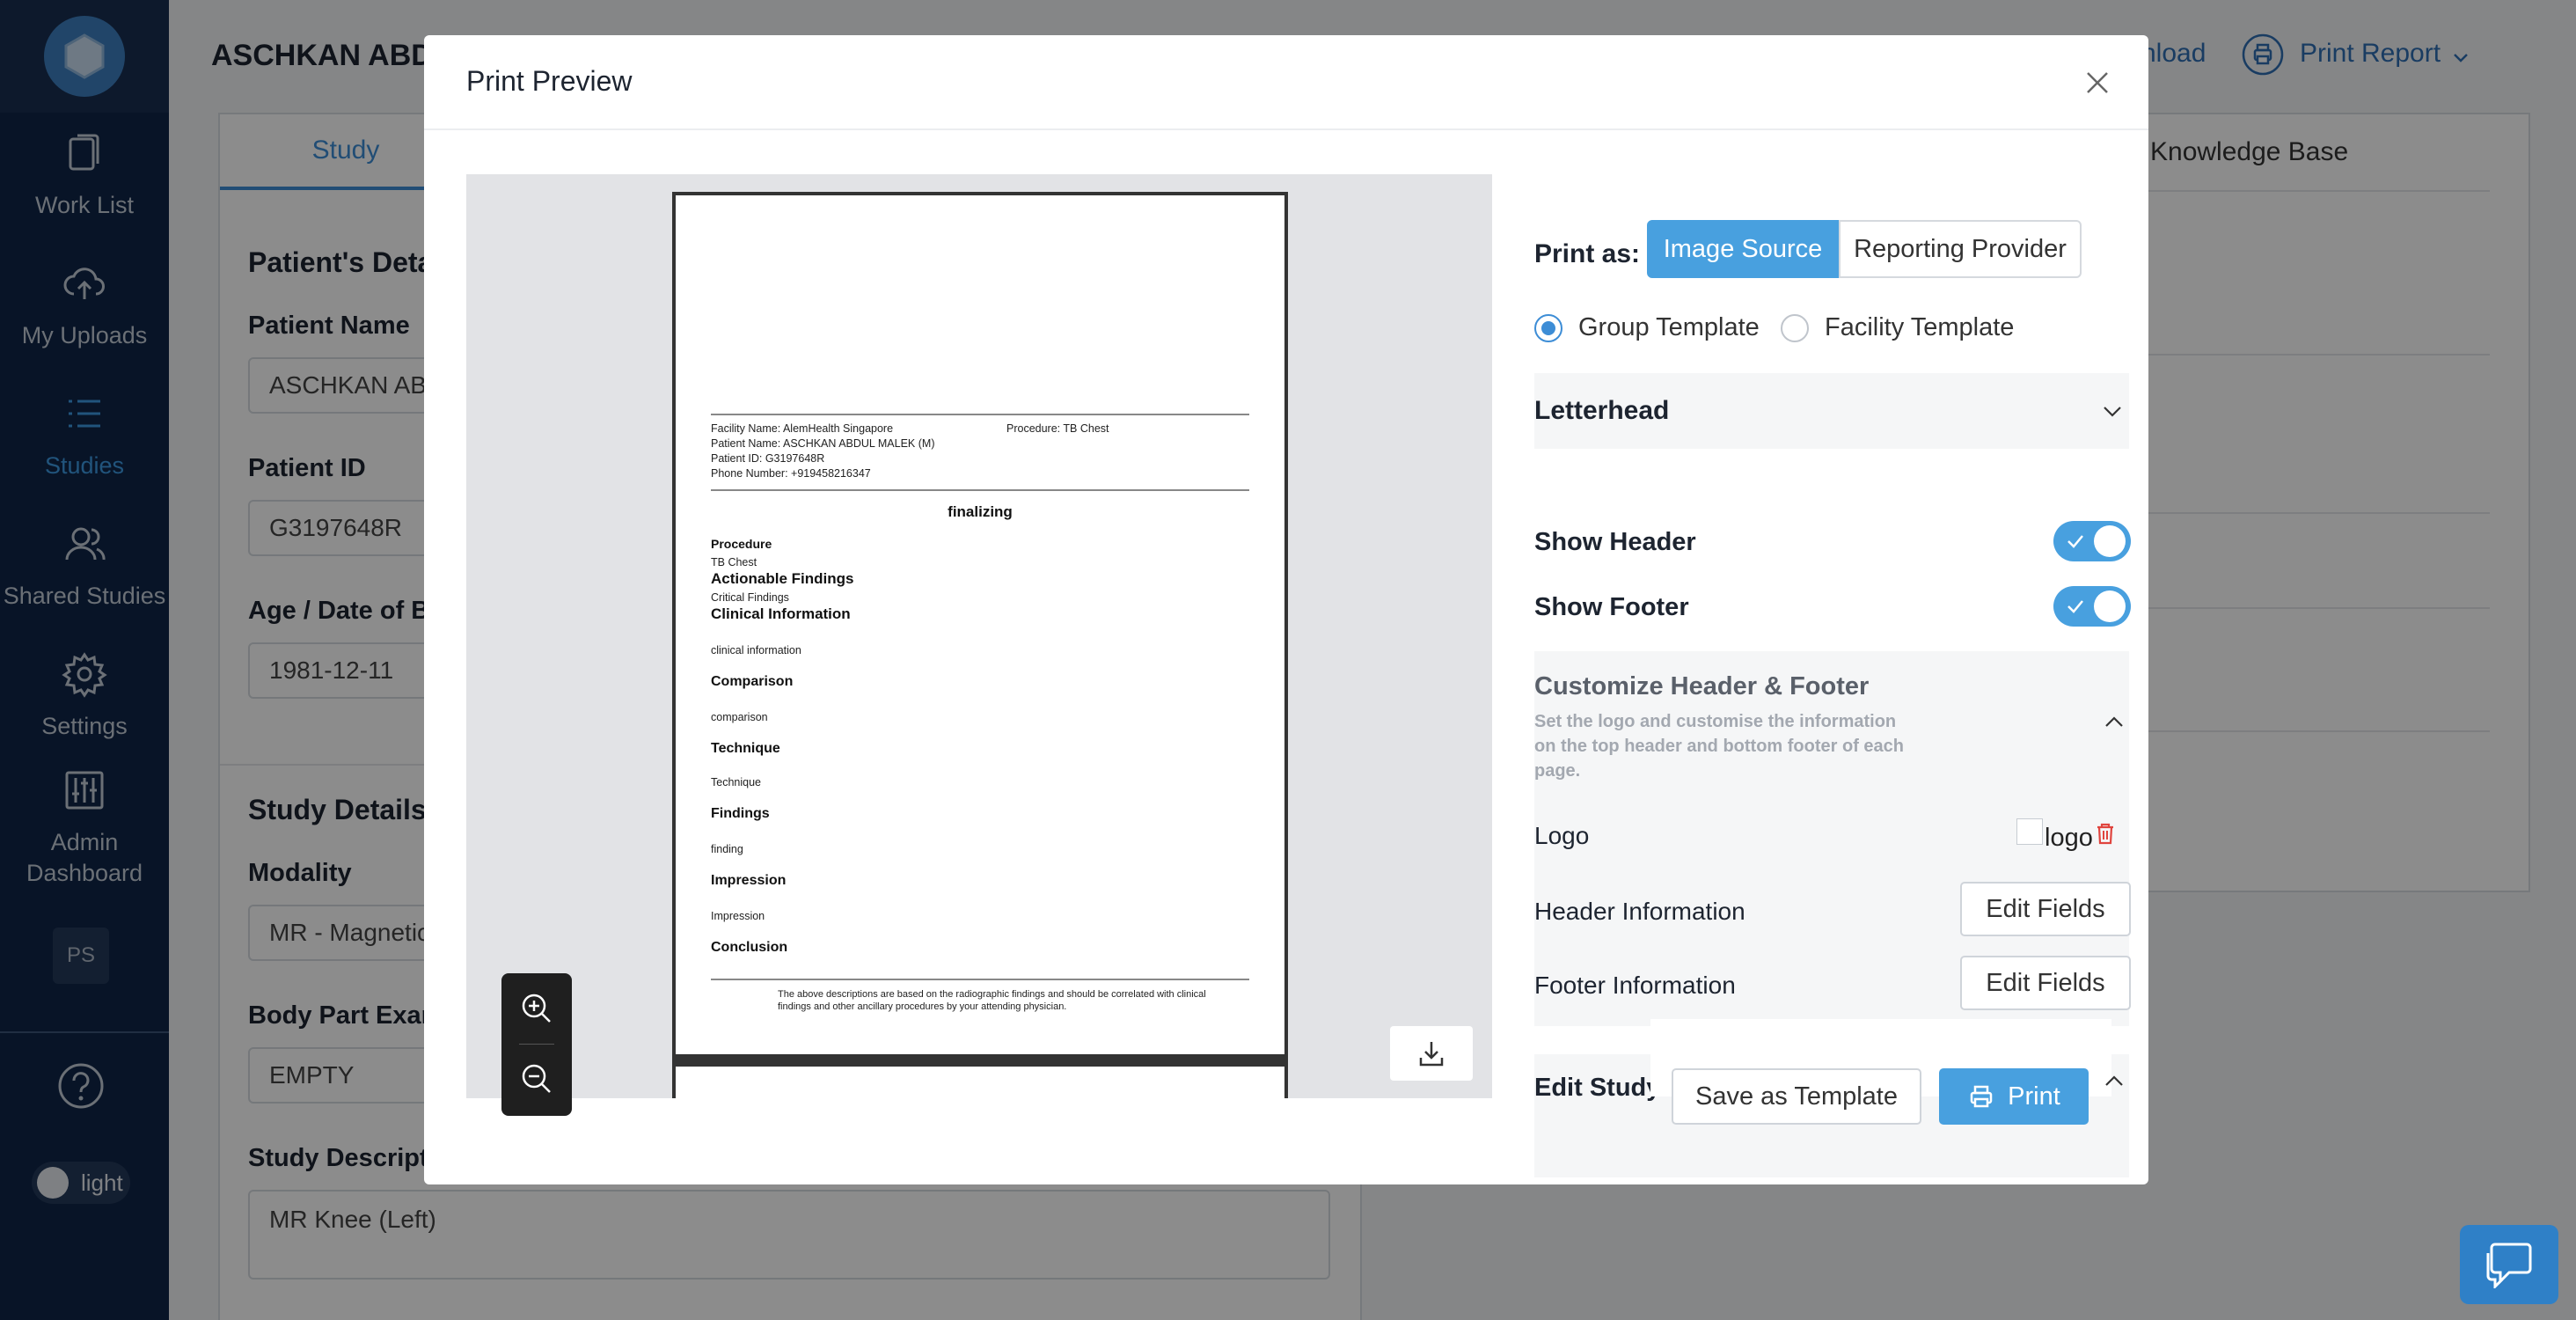 This screenshot has width=2576, height=1320. Describe the element at coordinates (1702, 686) in the screenshot. I see `customize-title: Customize Header & Footer` at that location.